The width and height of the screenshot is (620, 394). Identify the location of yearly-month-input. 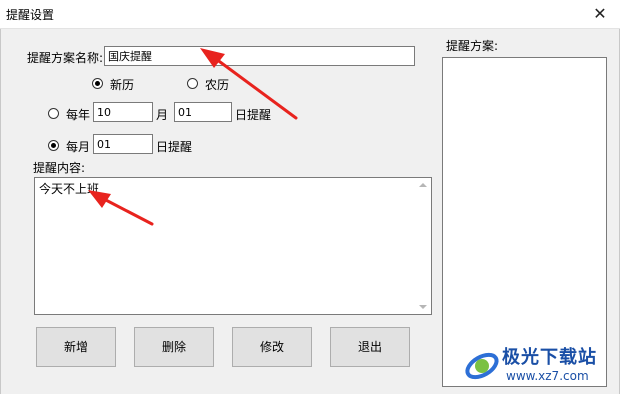
(123, 112).